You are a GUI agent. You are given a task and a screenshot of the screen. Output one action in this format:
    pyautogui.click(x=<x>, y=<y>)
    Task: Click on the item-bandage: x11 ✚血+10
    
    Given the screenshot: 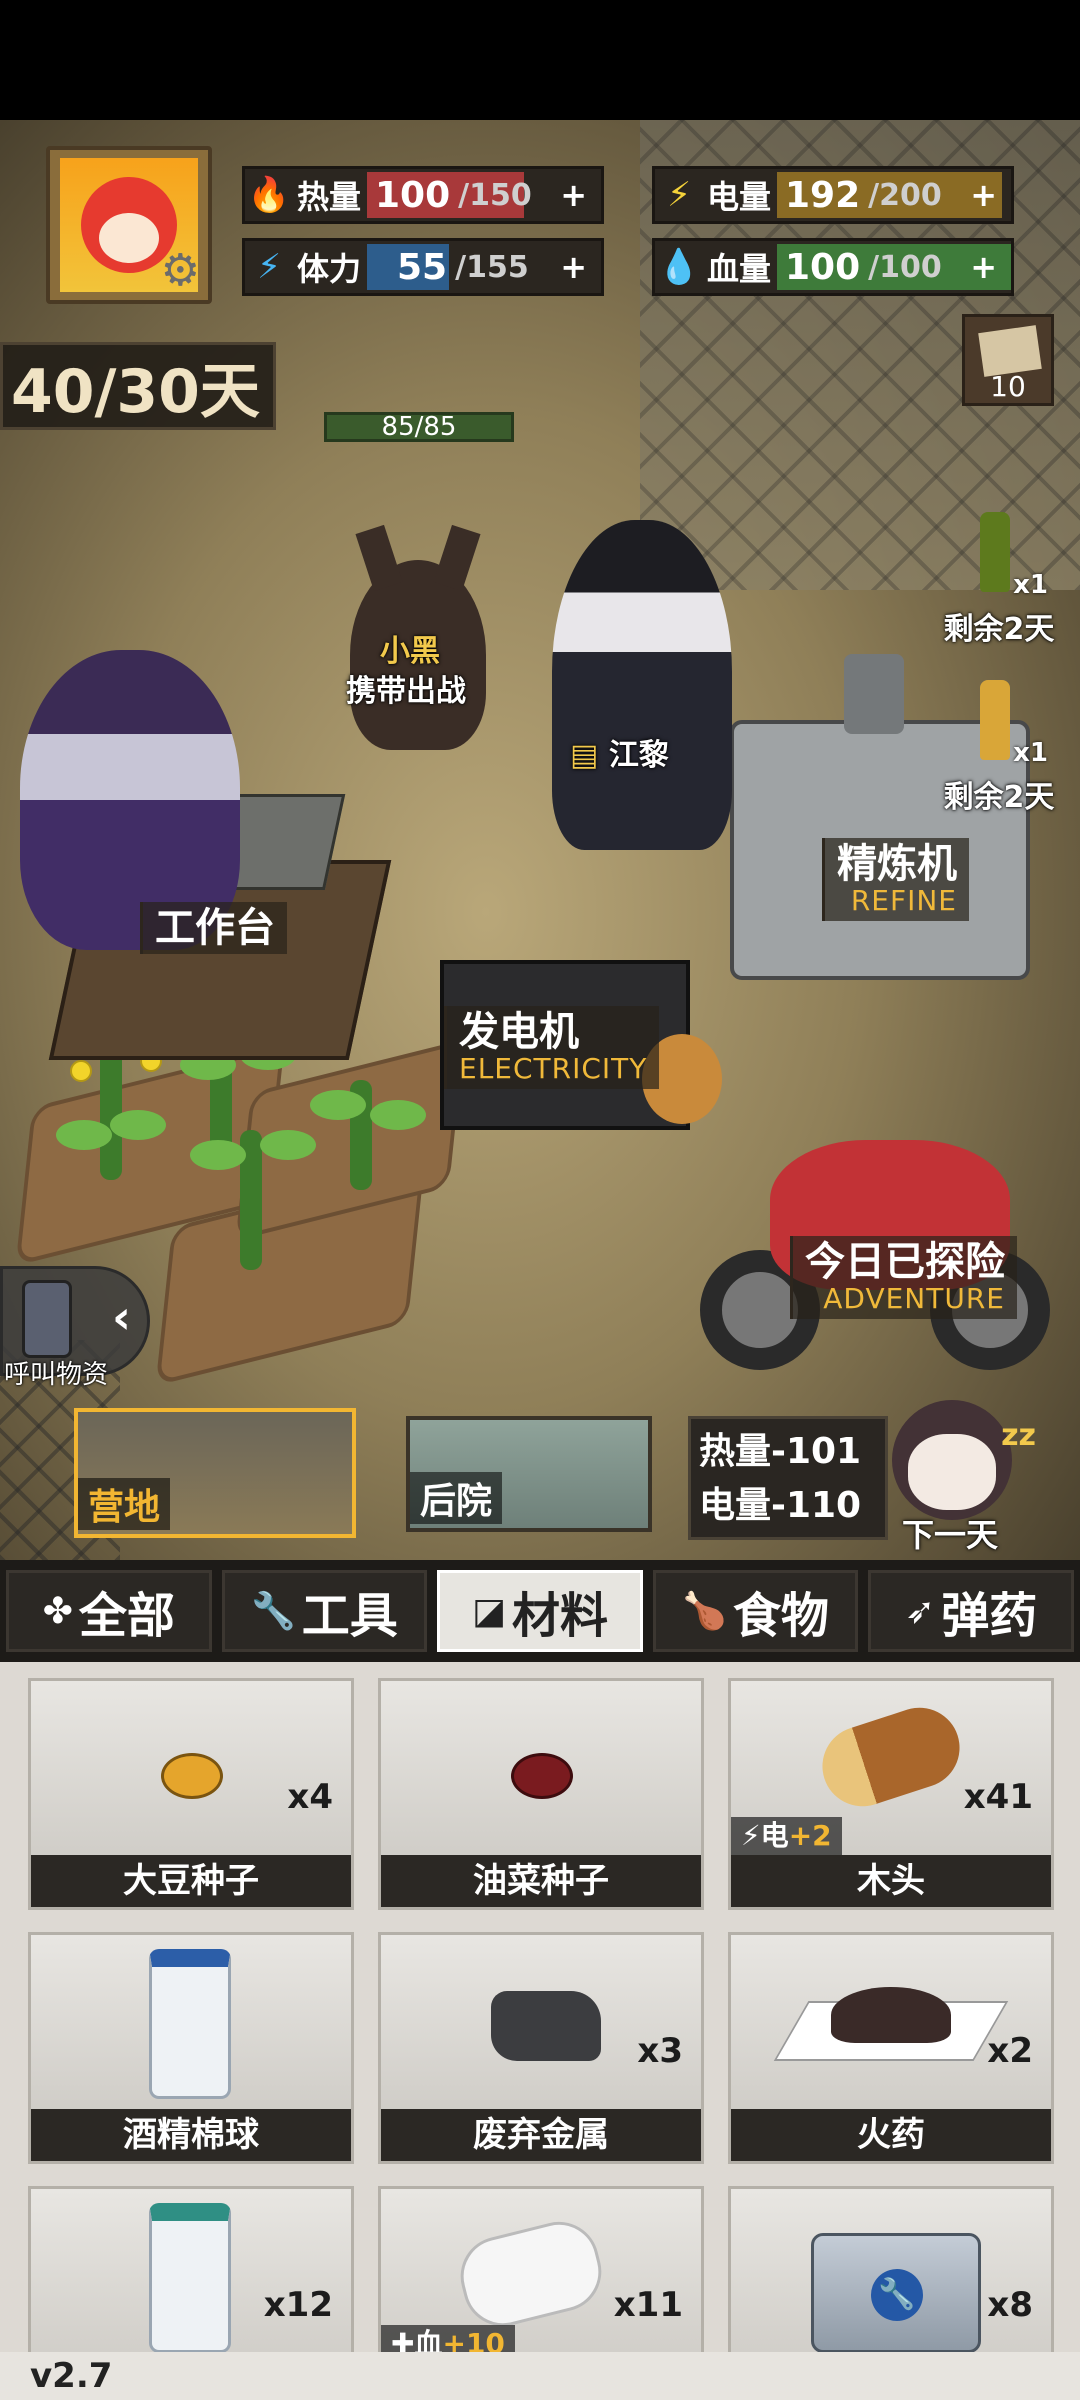 What is the action you would take?
    pyautogui.click(x=541, y=2269)
    